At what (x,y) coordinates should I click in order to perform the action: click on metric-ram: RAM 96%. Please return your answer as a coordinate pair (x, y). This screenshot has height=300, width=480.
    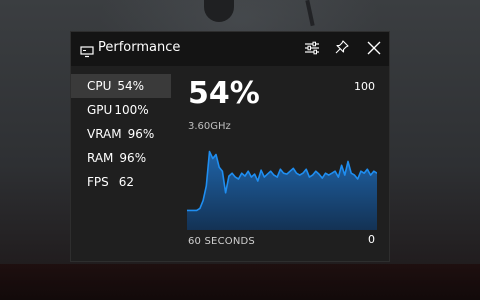
    Looking at the image, I should click on (121, 158).